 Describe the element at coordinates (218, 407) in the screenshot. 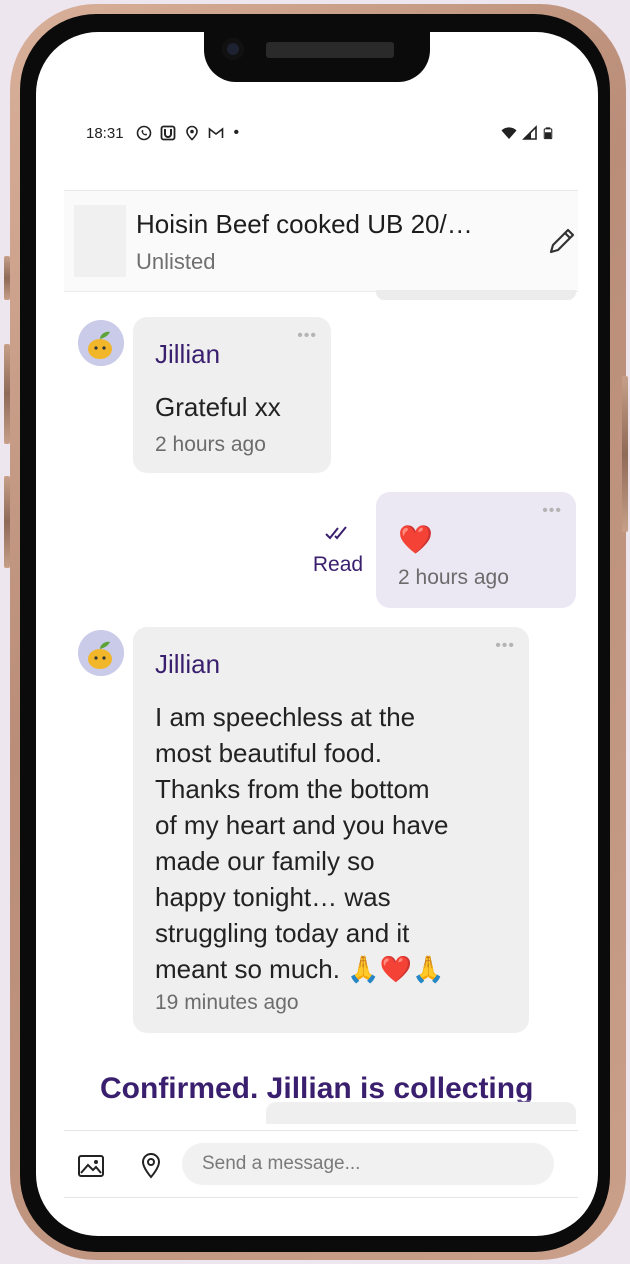

I see `message-text: Grateful xx` at that location.